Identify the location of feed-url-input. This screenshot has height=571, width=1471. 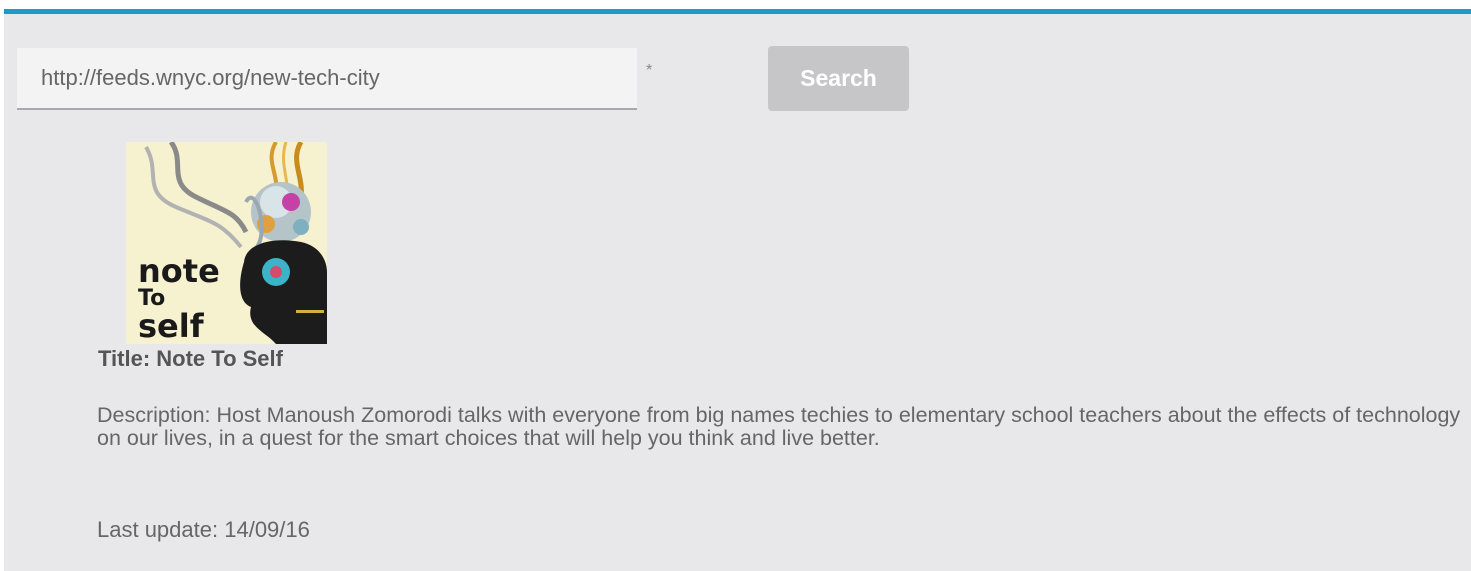
(327, 79).